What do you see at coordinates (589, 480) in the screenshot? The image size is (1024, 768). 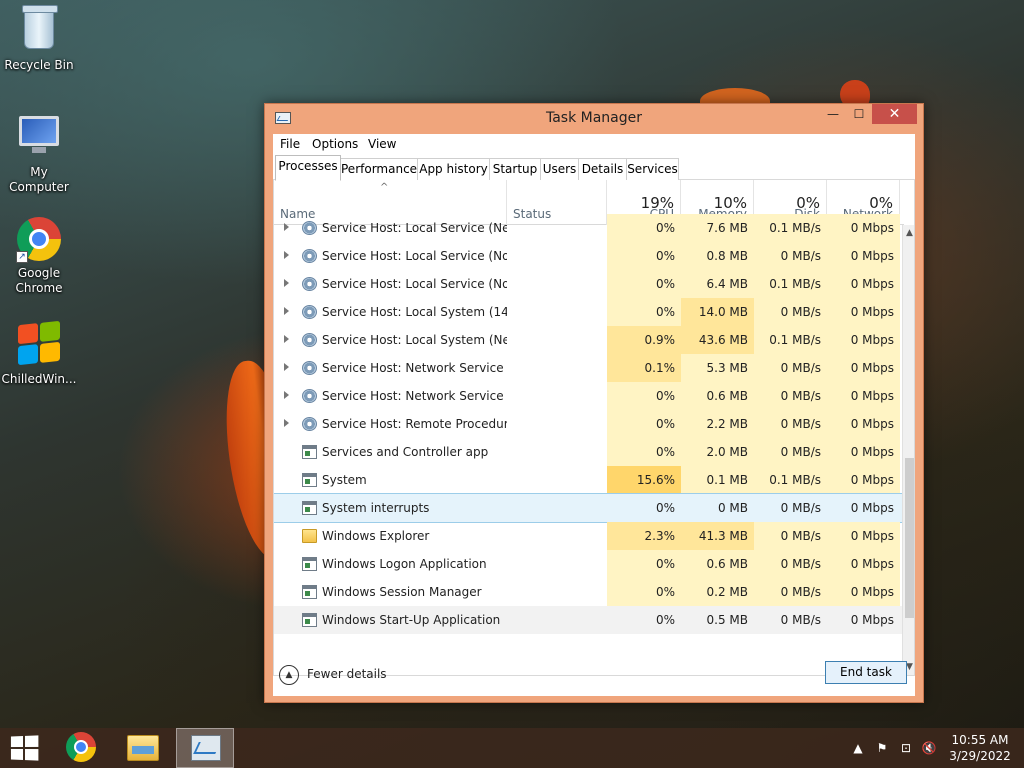 I see `table-row: System 15.6% 0.1 MB 0.1 MB/s 0 Mbps` at bounding box center [589, 480].